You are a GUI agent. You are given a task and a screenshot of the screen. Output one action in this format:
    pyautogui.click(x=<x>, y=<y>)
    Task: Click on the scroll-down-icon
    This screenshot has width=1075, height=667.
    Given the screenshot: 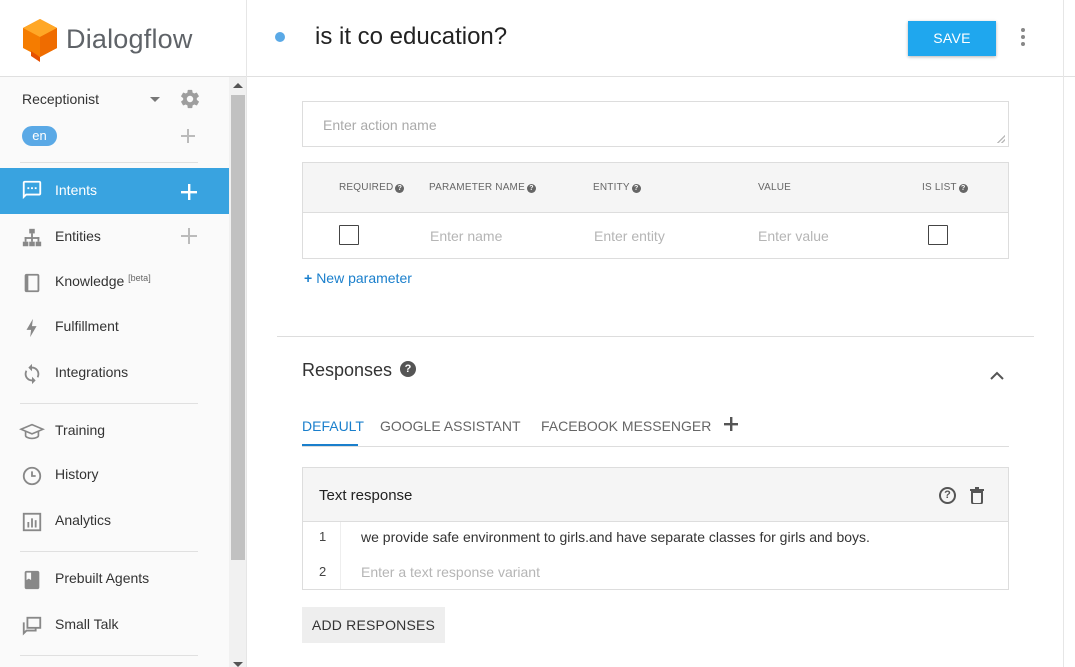 What is the action you would take?
    pyautogui.click(x=238, y=664)
    